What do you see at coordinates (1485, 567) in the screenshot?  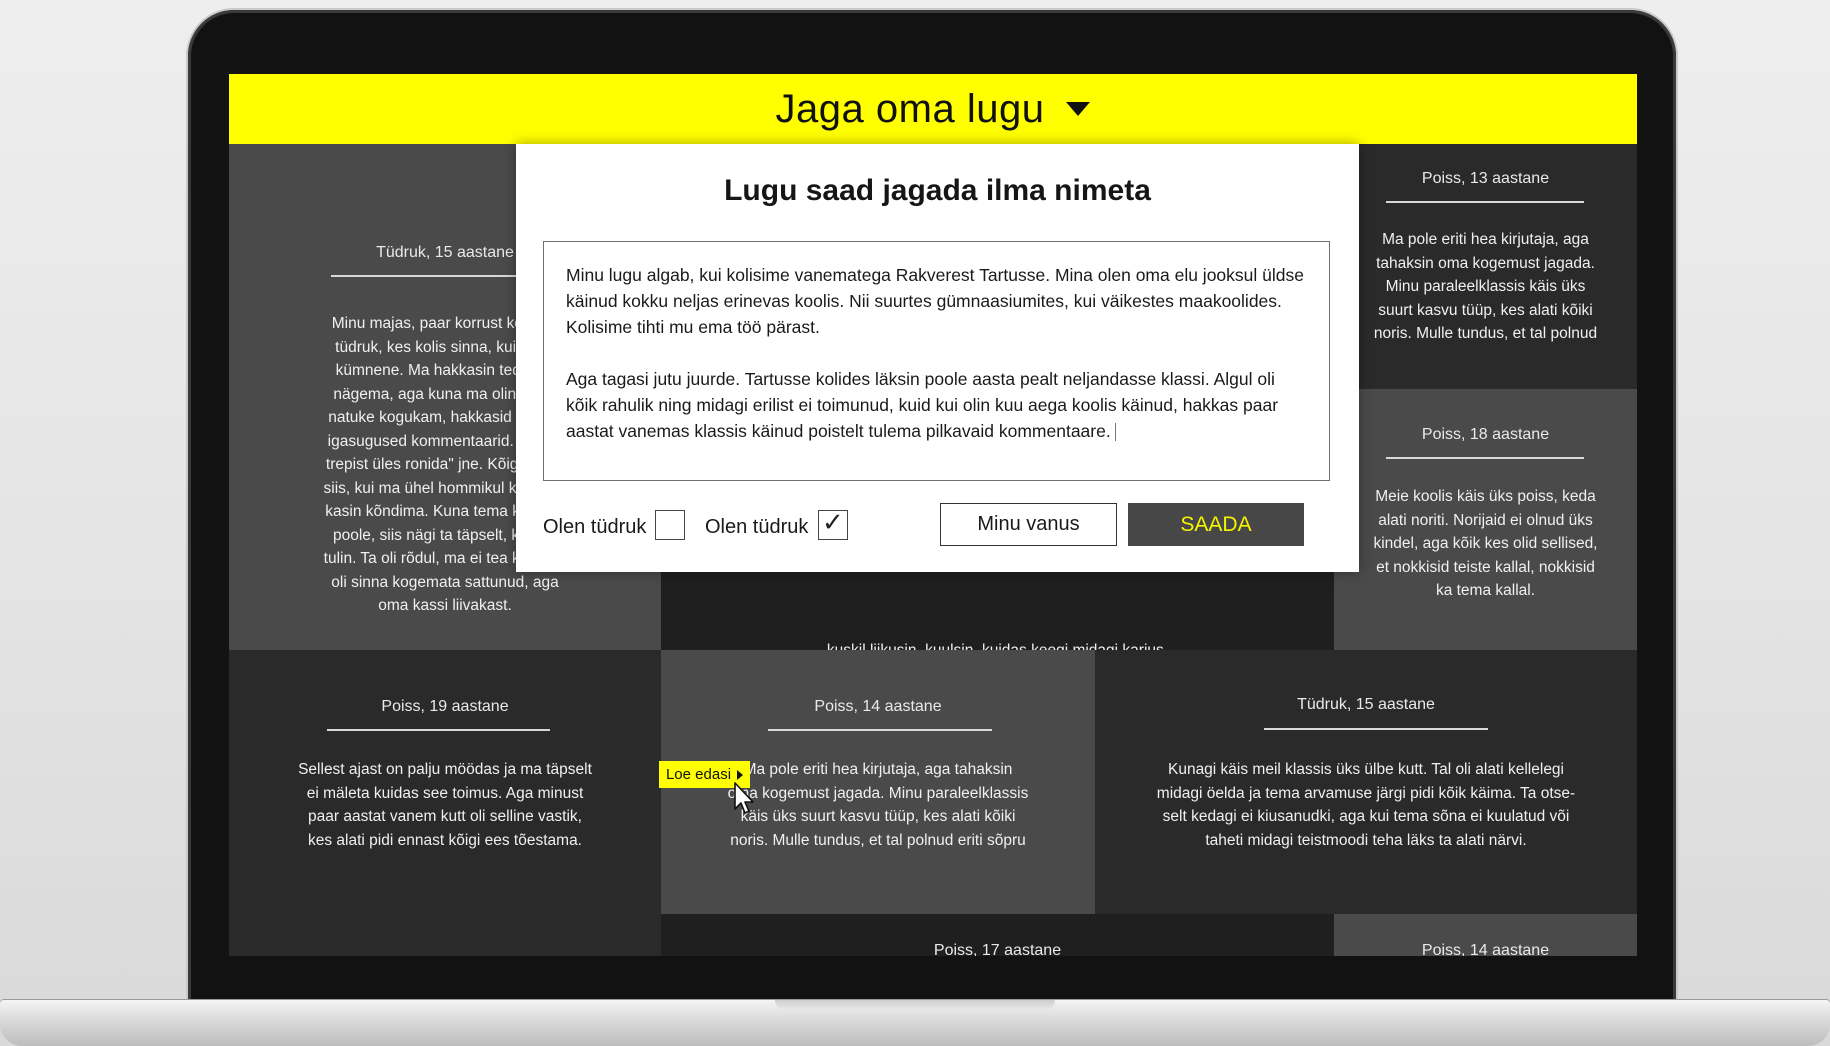 I see `story-line: et nokkisid teiste kallal, nokkisid` at bounding box center [1485, 567].